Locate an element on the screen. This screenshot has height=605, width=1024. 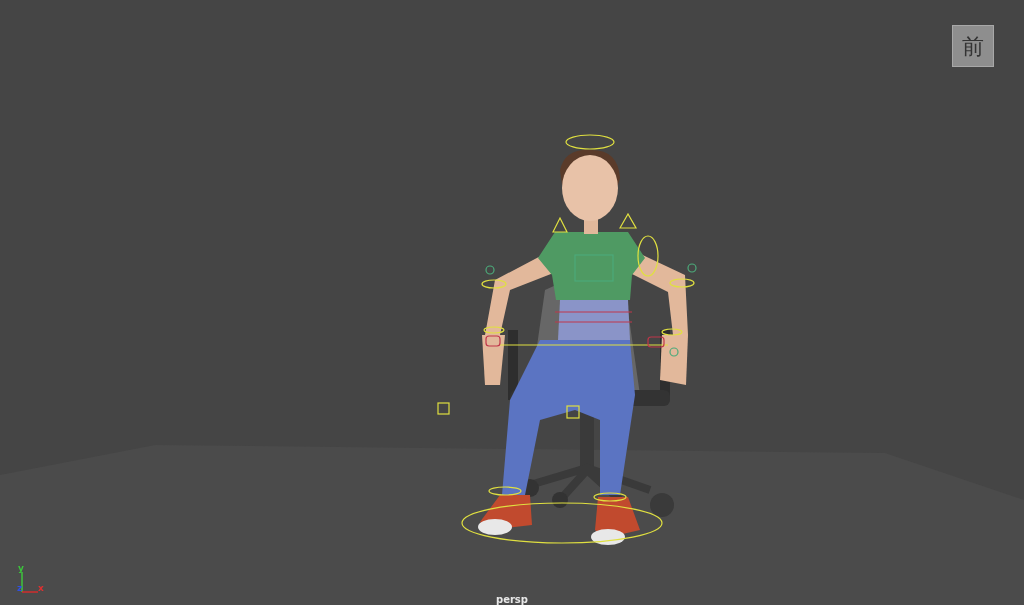
y-axis-line is located at coordinates (22, 582).